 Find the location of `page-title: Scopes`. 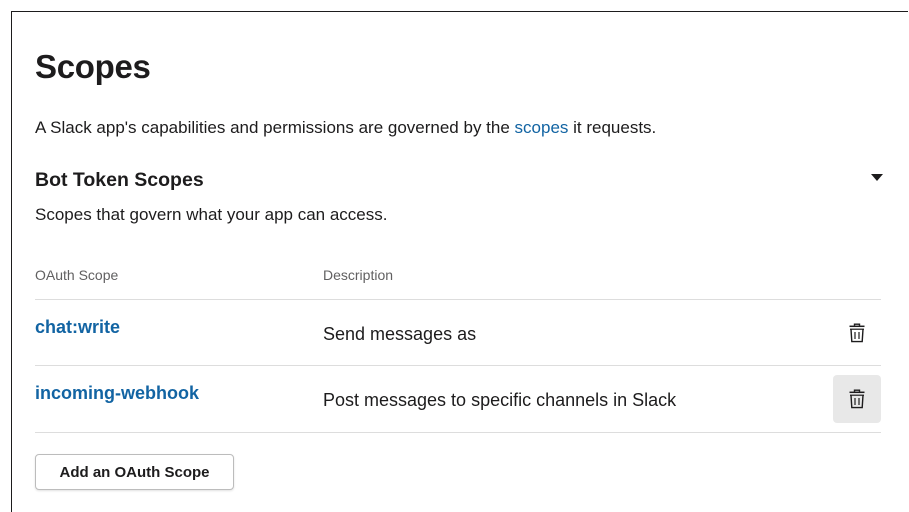

page-title: Scopes is located at coordinates (93, 66).